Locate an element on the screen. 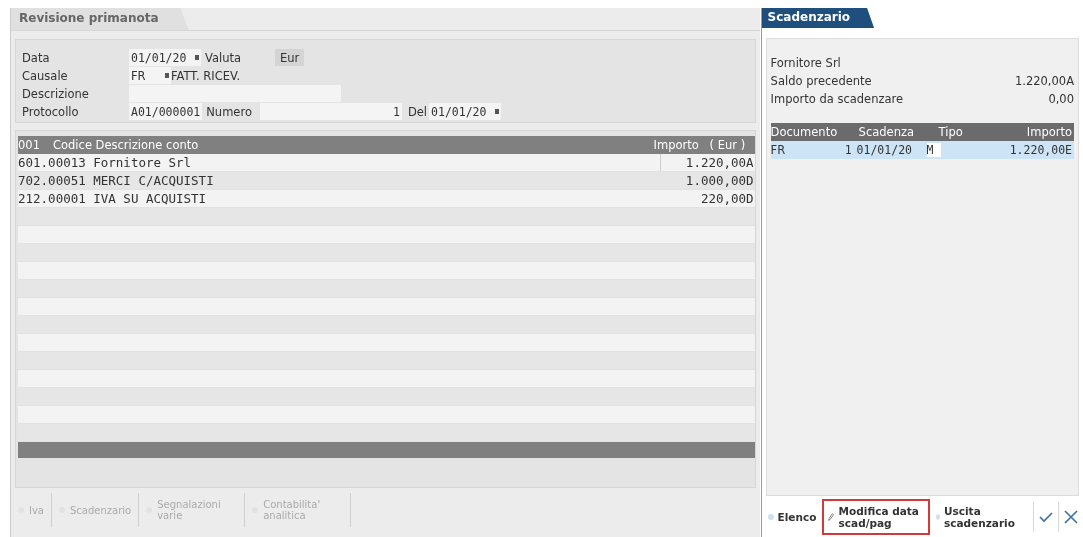 This screenshot has width=1083, height=537. column-header: Documento is located at coordinates (804, 132).